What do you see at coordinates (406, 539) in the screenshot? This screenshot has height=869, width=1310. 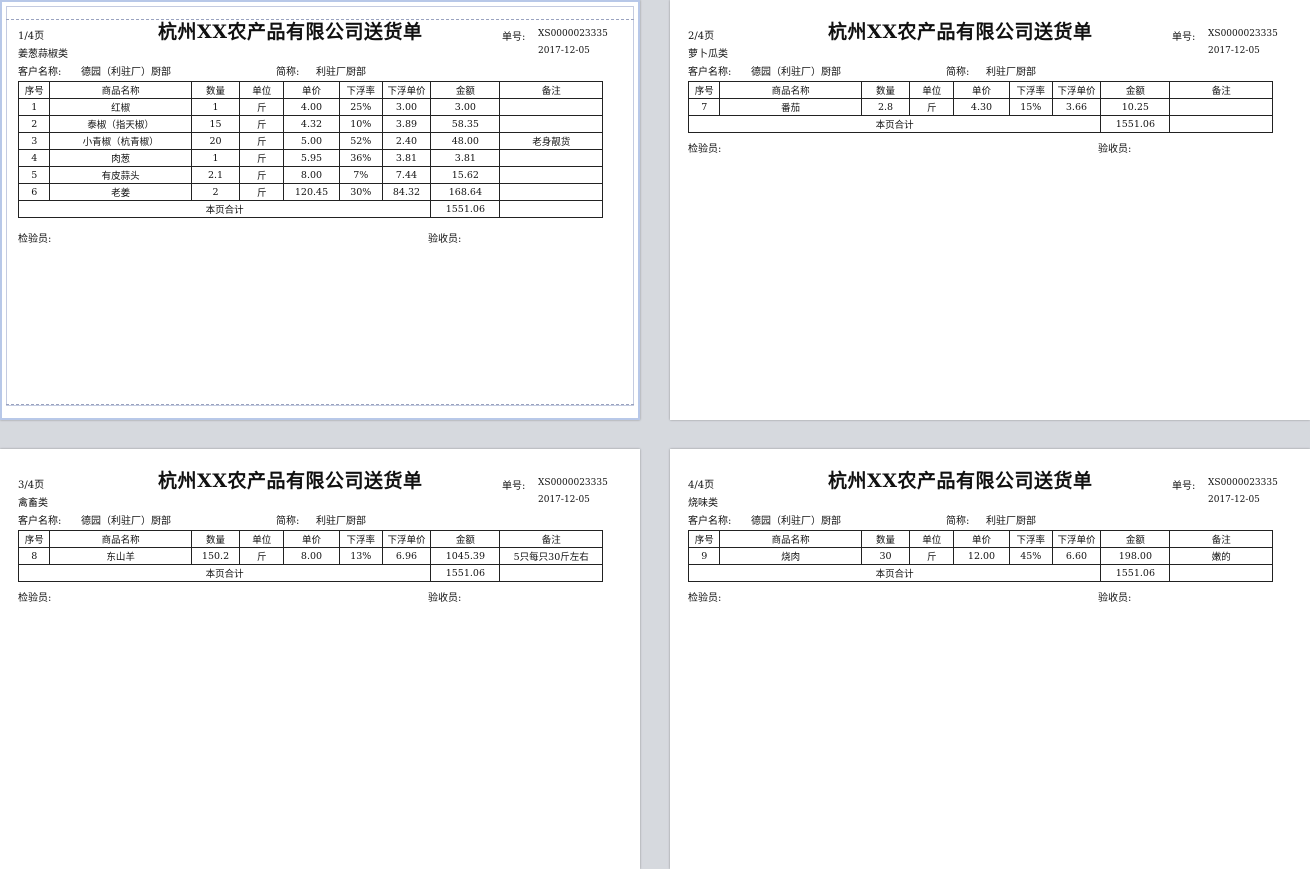 I see `header-col-net-price: 下浮单价` at bounding box center [406, 539].